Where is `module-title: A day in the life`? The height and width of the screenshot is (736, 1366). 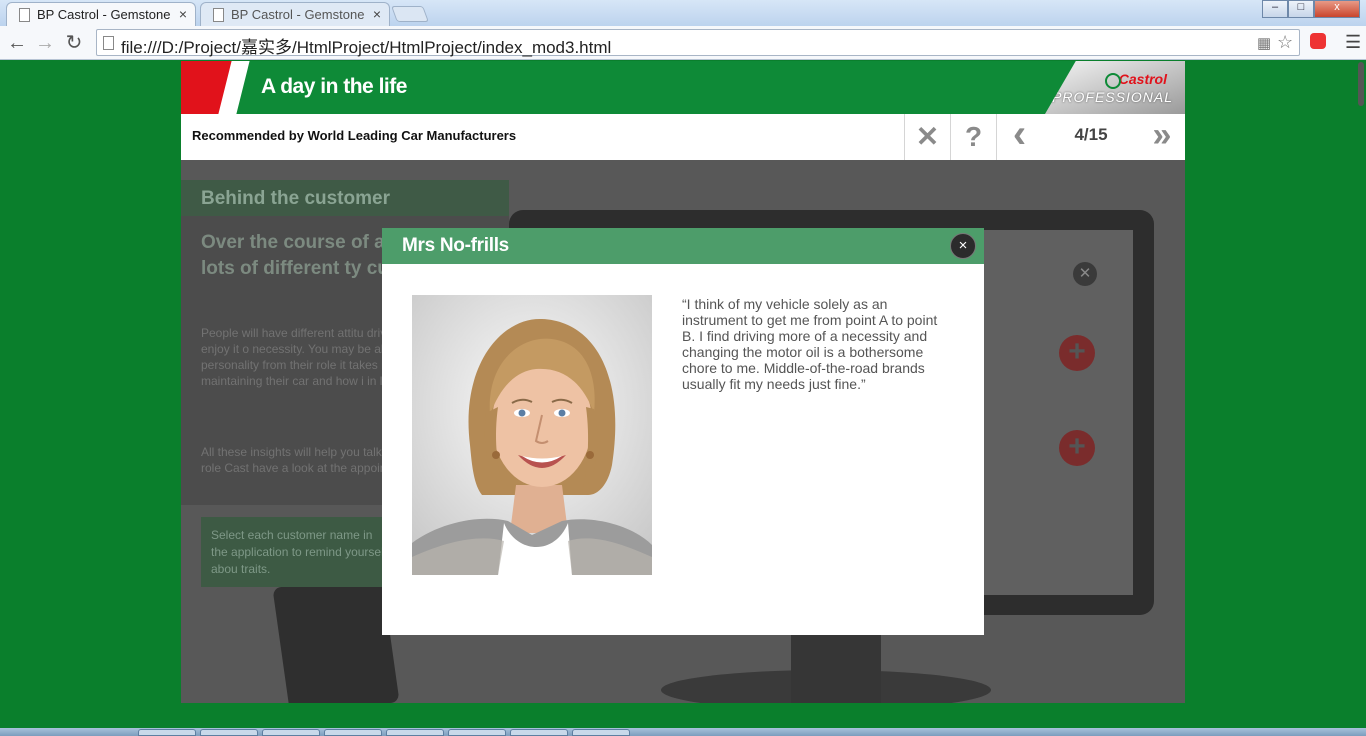 module-title: A day in the life is located at coordinates (334, 86).